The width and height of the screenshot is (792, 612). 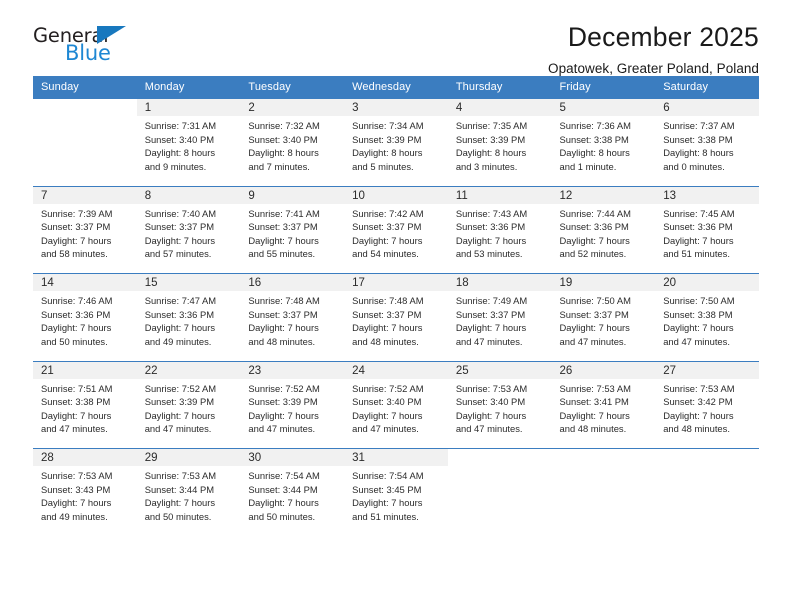 What do you see at coordinates (707, 282) in the screenshot?
I see `day-number: 20` at bounding box center [707, 282].